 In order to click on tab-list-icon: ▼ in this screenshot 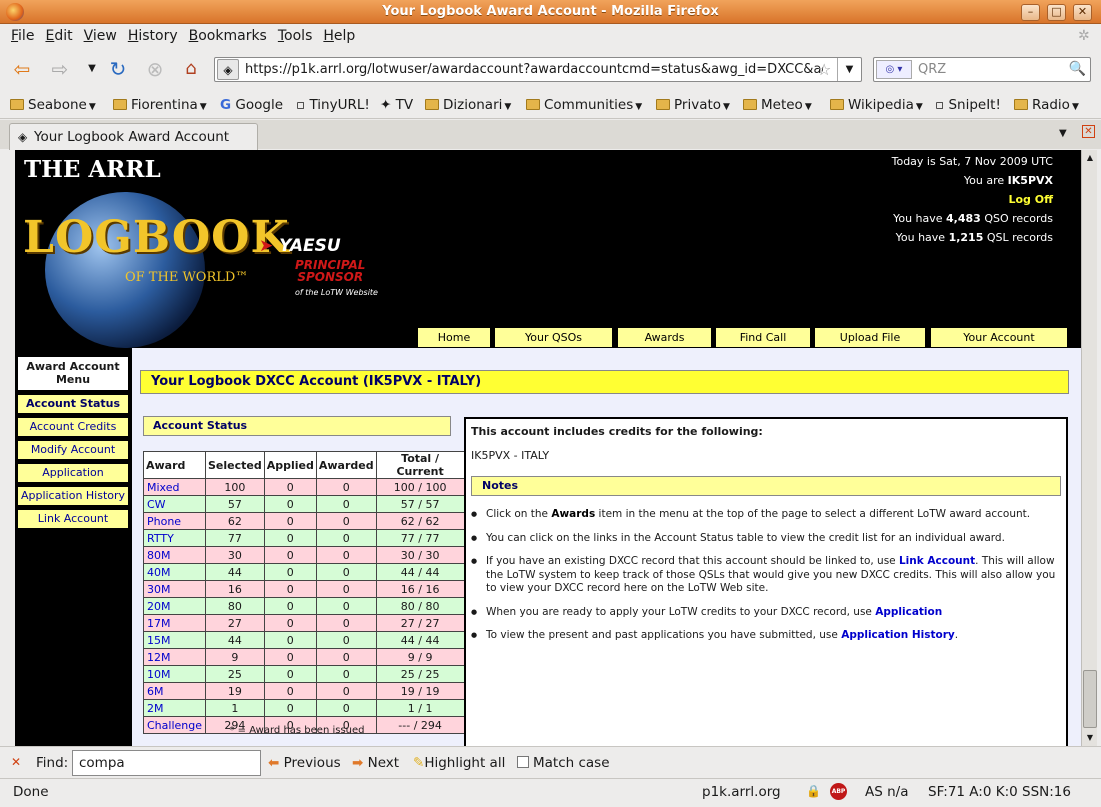, I will do `click(1063, 133)`.